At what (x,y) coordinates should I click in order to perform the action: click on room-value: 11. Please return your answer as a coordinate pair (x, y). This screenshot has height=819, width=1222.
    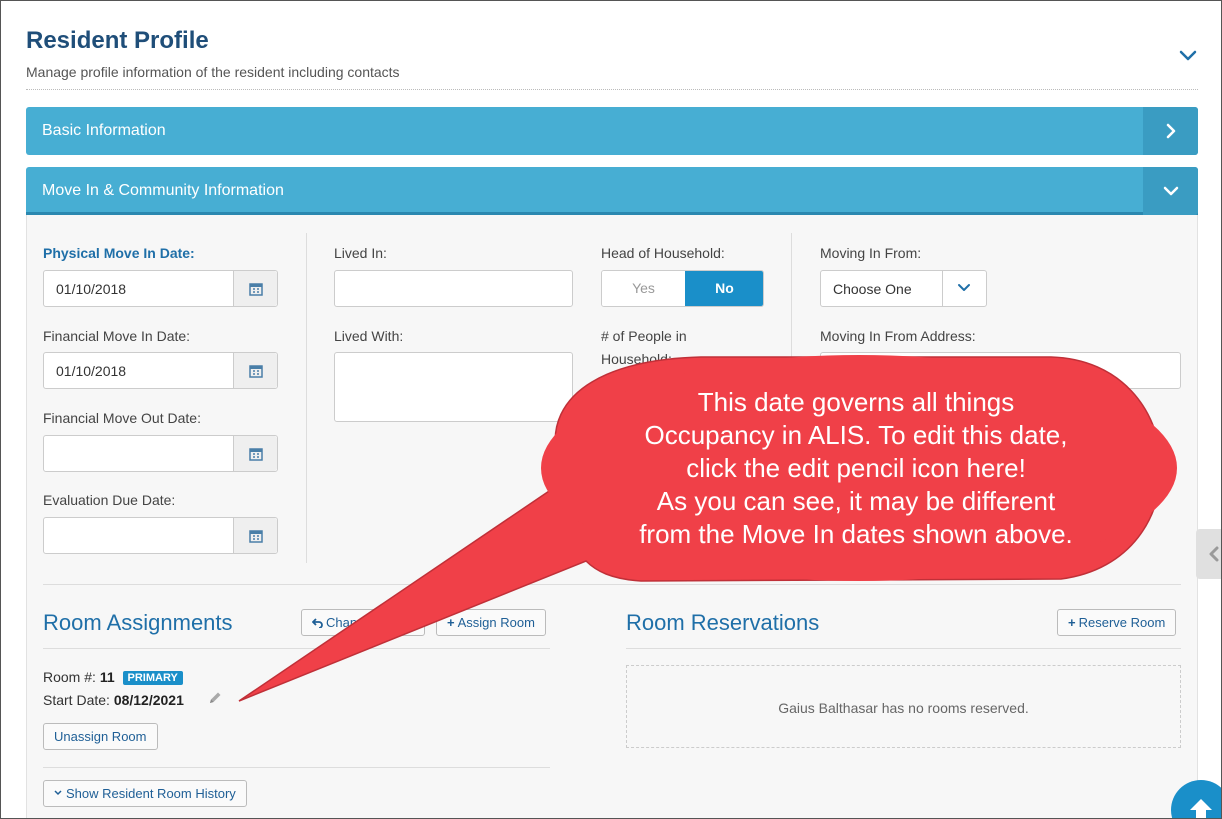
    Looking at the image, I should click on (107, 677).